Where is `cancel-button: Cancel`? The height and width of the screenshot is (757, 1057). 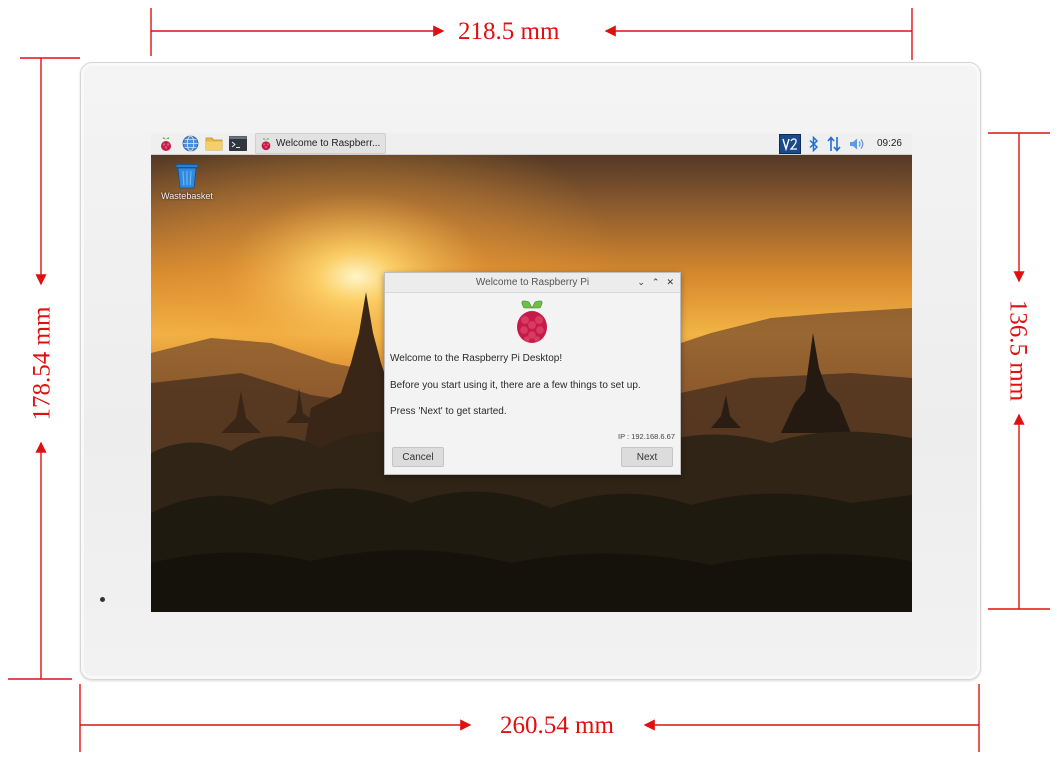
cancel-button: Cancel is located at coordinates (418, 457).